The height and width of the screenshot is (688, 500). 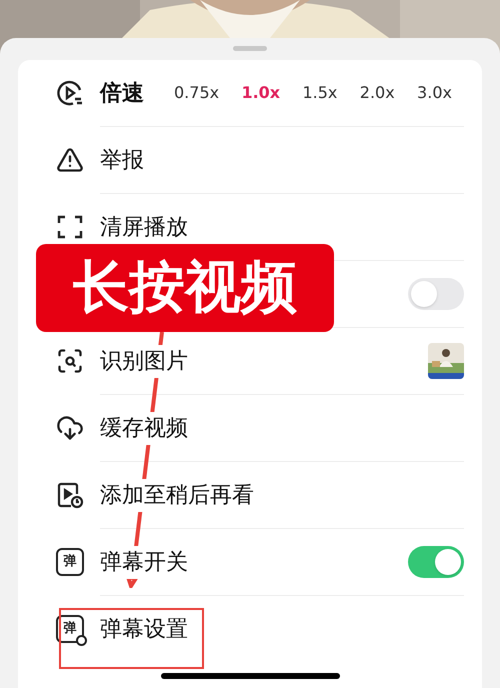 I want to click on menu-item: 添加至稍后再看, so click(x=177, y=495).